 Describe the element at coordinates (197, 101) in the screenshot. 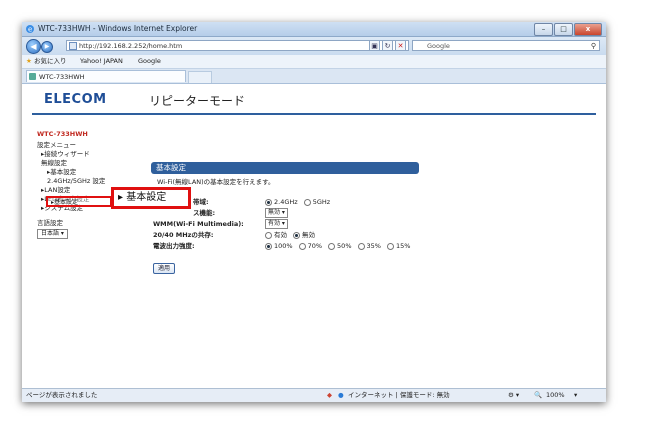

I see `page-title: リピーターモード` at that location.